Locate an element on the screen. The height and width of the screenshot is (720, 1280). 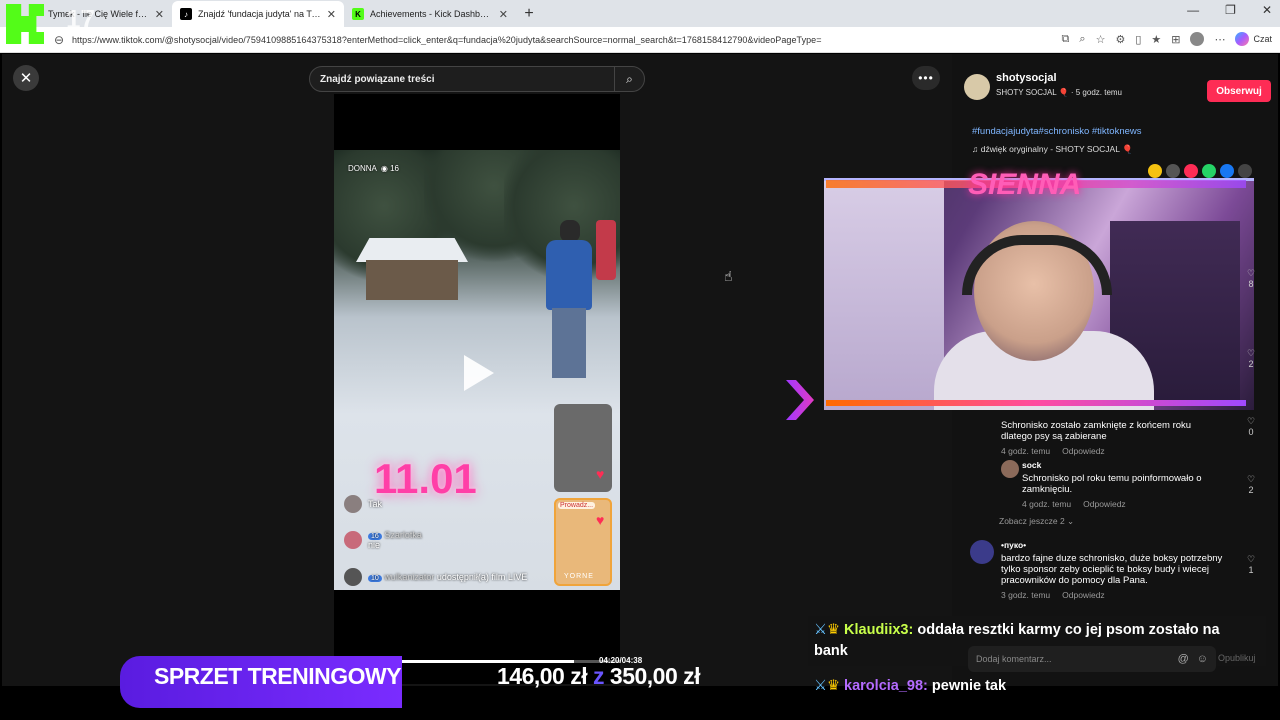
copilot-button: Czat is located at coordinates (1253, 39).